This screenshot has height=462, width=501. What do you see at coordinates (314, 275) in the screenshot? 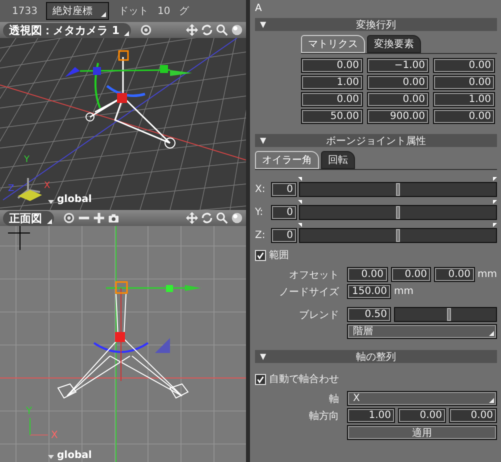
I see `field-label: オフセット` at bounding box center [314, 275].